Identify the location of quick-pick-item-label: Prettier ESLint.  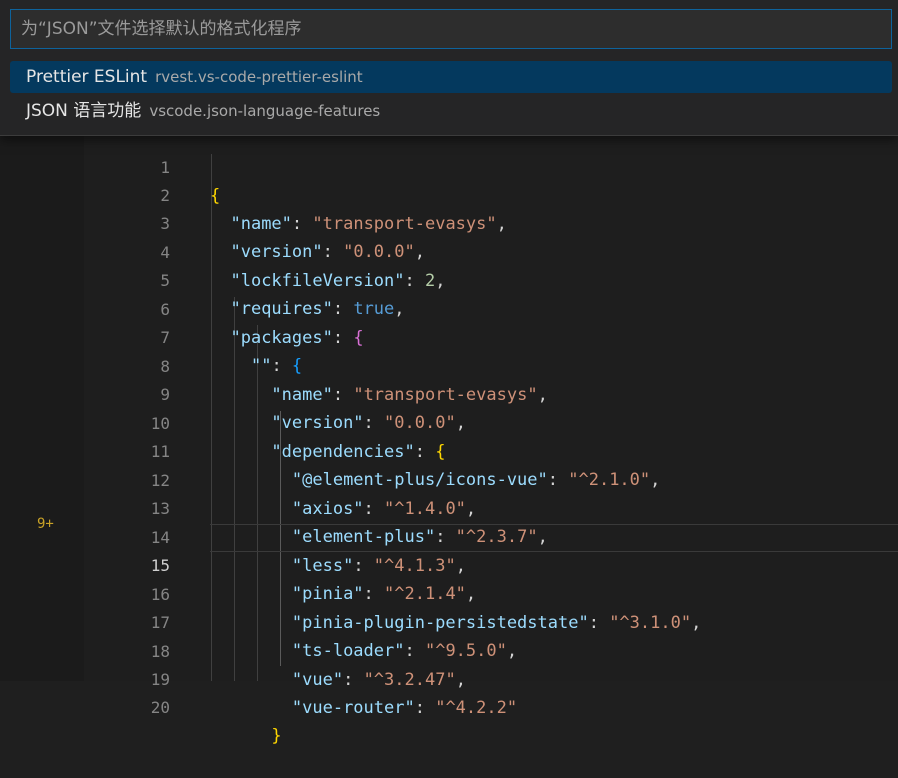
(87, 77).